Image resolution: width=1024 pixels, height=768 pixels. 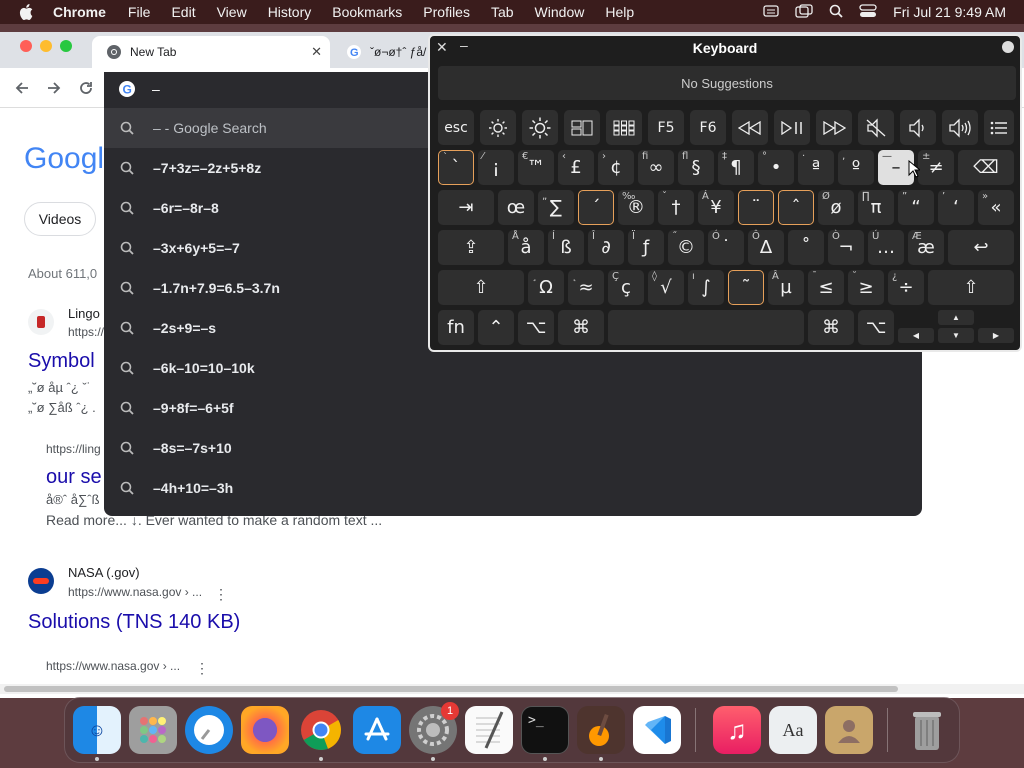 What do you see at coordinates (97, 730) in the screenshot?
I see `finder-icon: ☺` at bounding box center [97, 730].